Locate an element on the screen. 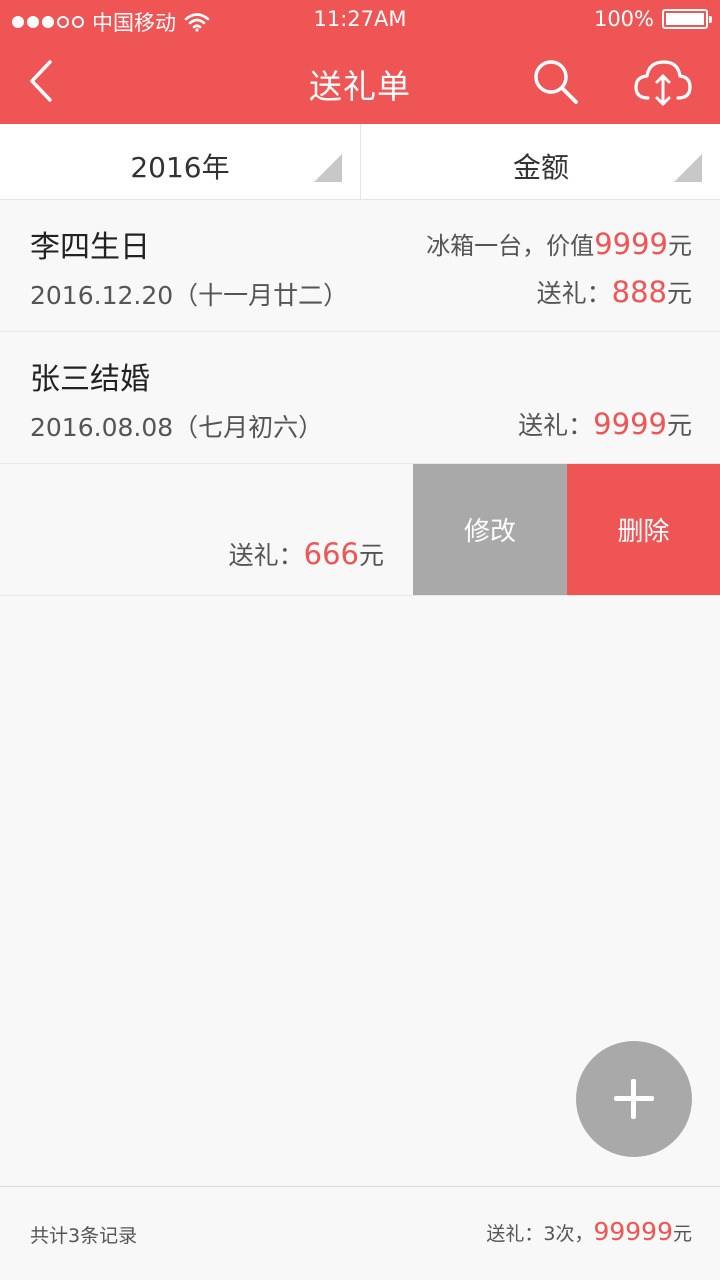 The width and height of the screenshot is (720, 1280). nav-bar: 送礼单 is located at coordinates (360, 82).